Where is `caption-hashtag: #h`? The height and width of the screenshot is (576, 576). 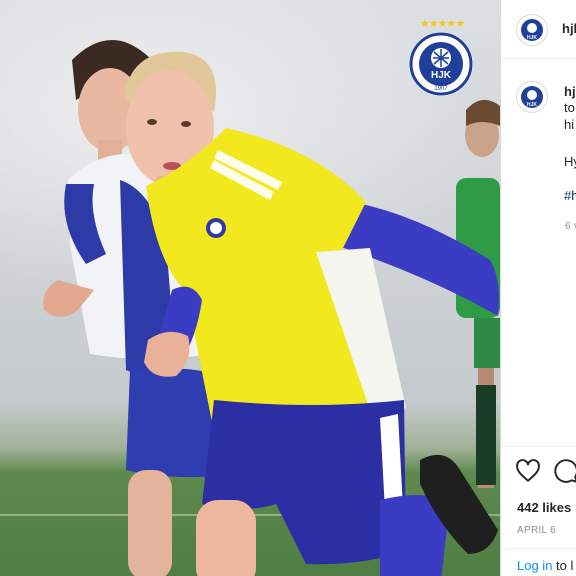
caption-hashtag: #h is located at coordinates (570, 195).